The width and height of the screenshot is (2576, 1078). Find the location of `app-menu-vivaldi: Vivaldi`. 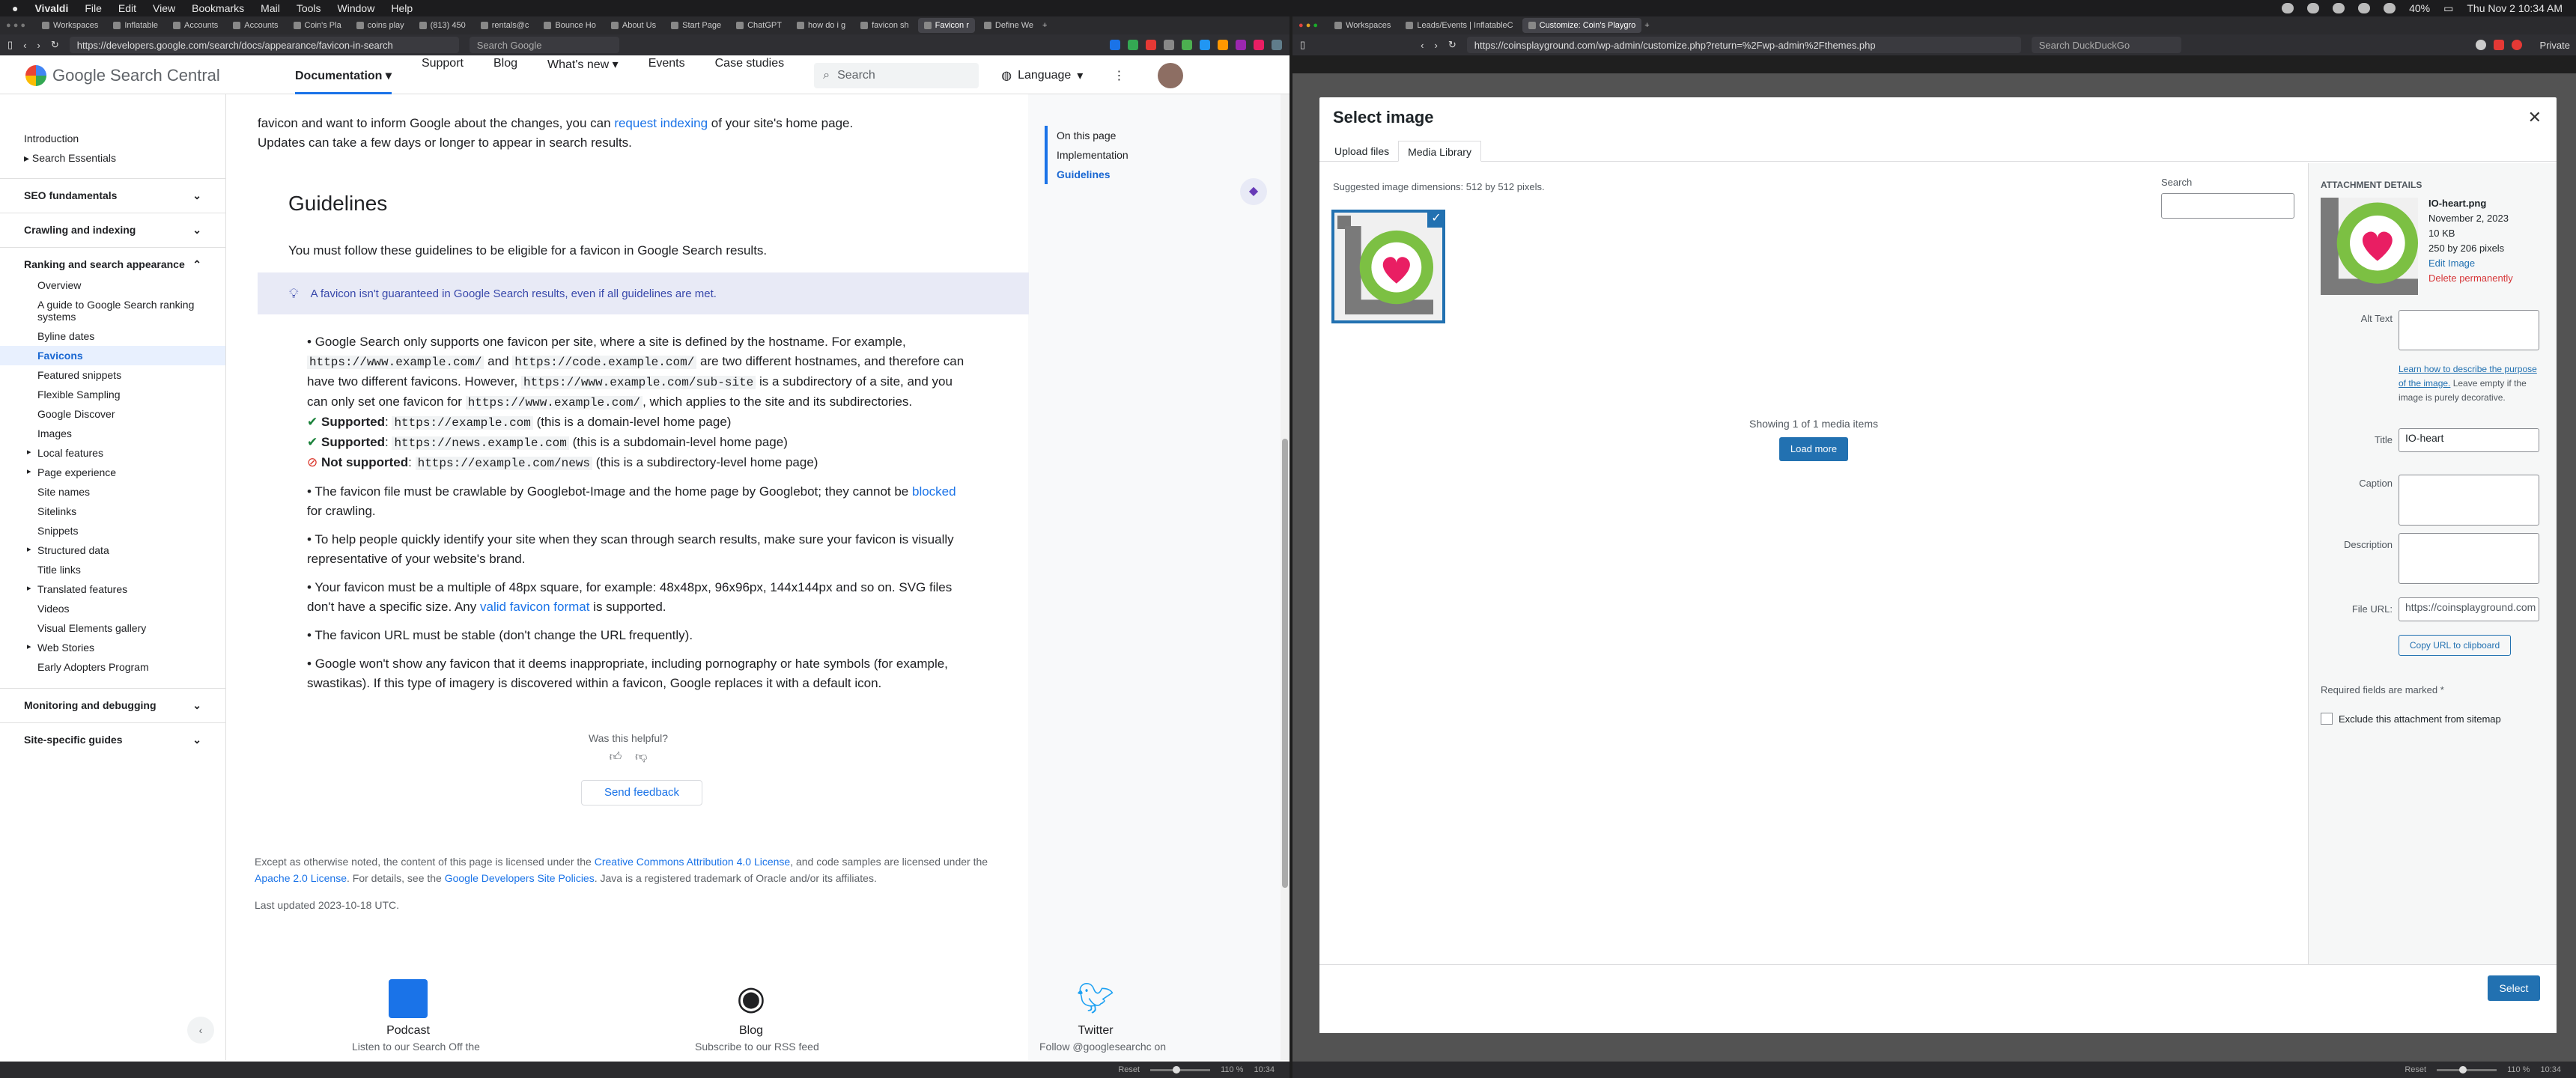

app-menu-vivaldi: Vivaldi is located at coordinates (51, 8).